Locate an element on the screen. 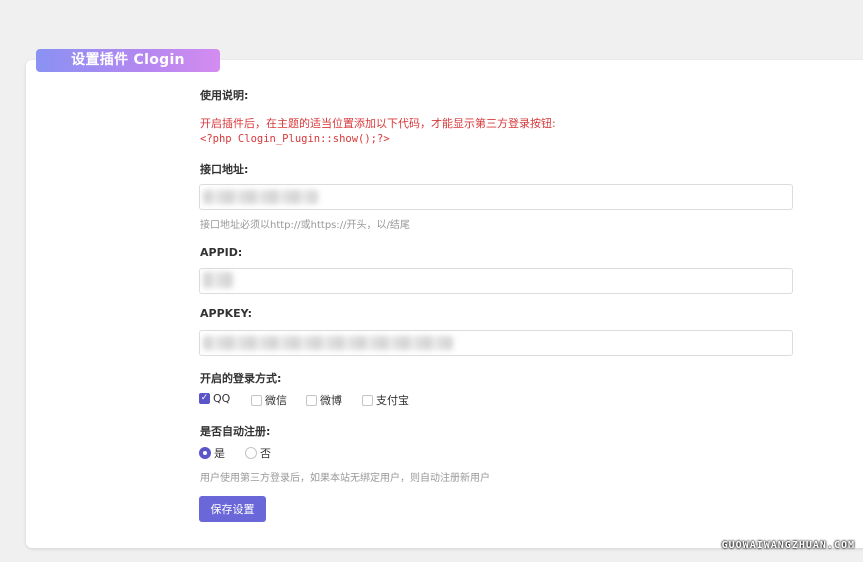 This screenshot has width=863, height=562. auto-register-hint: 用户使用第三方登录后，如果本站无绑定用户，则自动注册新用户 is located at coordinates (345, 478).